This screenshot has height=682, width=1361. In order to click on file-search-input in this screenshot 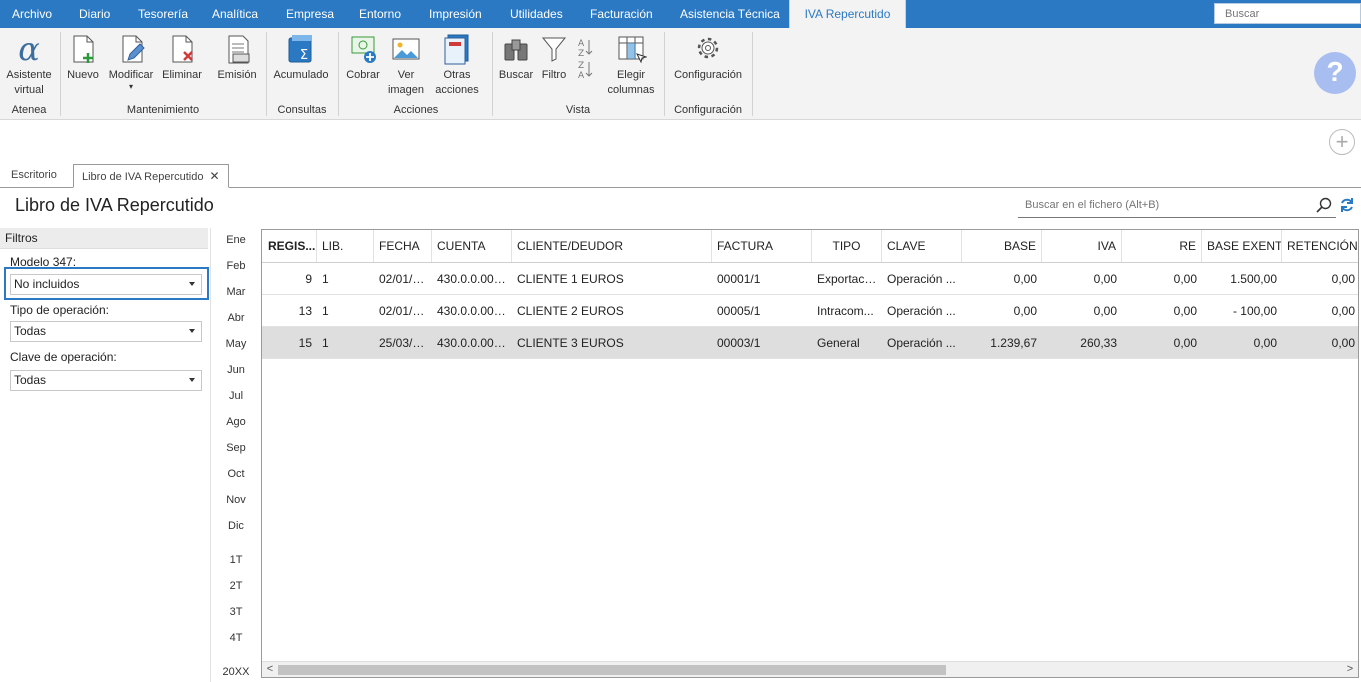, I will do `click(1163, 205)`.